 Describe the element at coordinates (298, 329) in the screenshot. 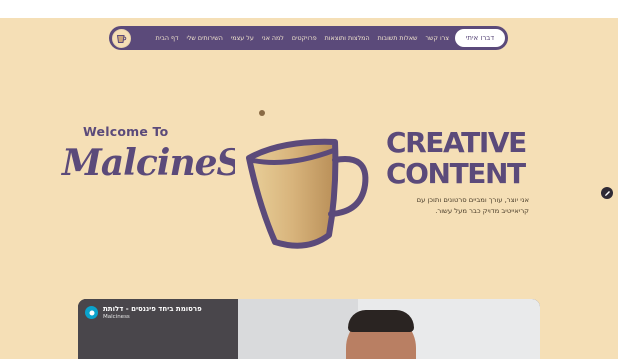

I see `video-frame-mid` at that location.